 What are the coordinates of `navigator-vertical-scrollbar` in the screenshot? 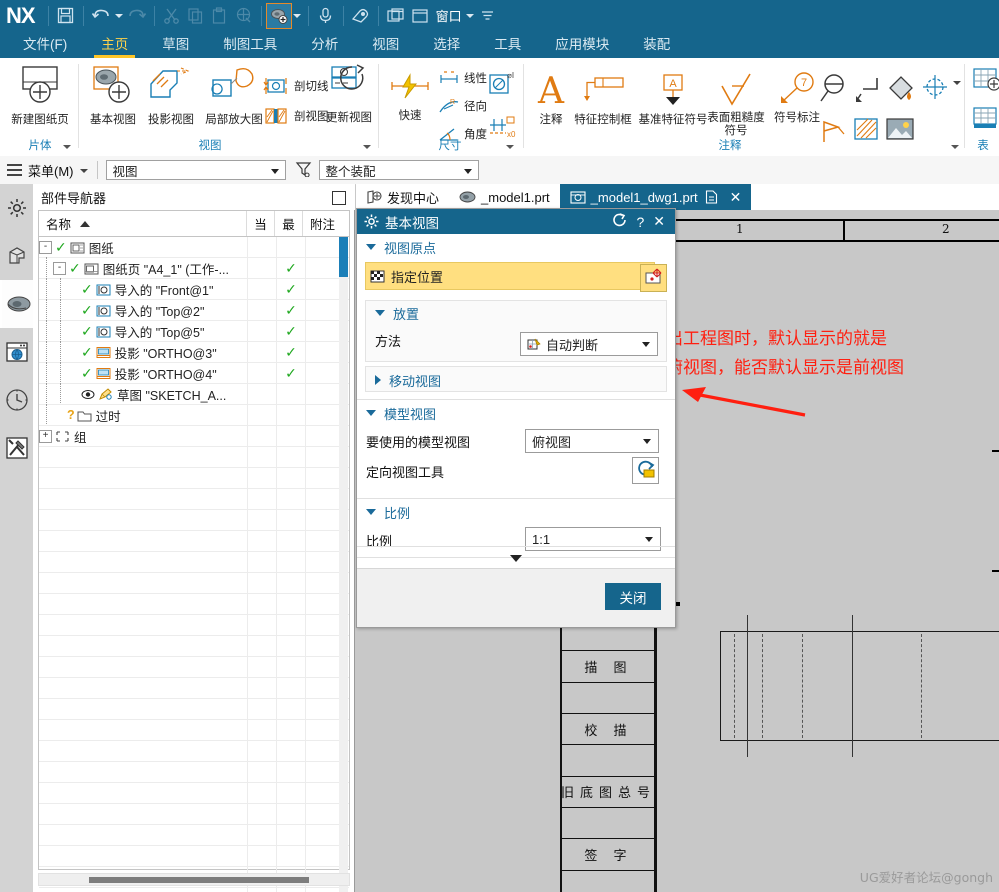 It's located at (343, 564).